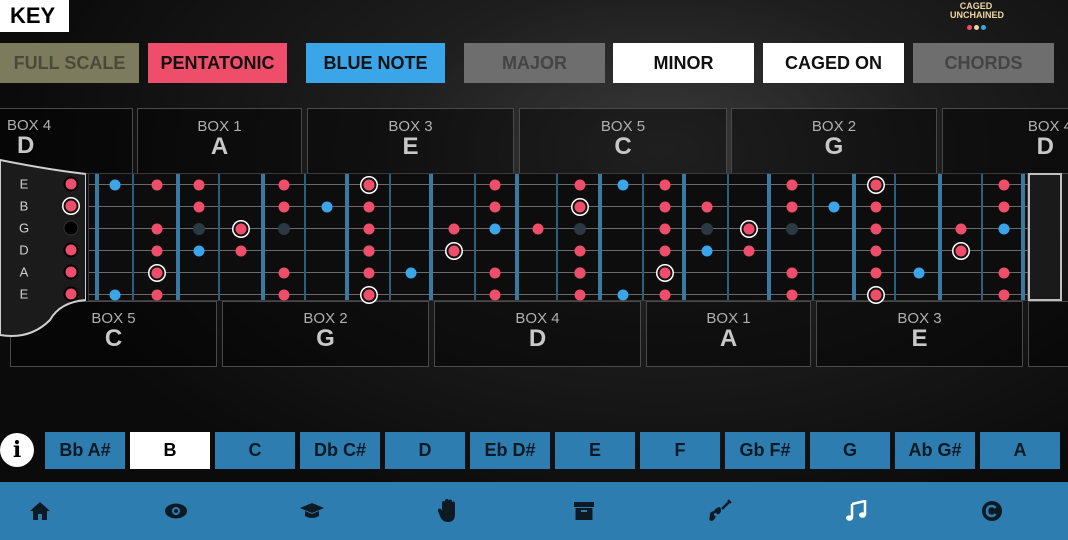  Describe the element at coordinates (176, 511) in the screenshot. I see `eye-icon` at that location.